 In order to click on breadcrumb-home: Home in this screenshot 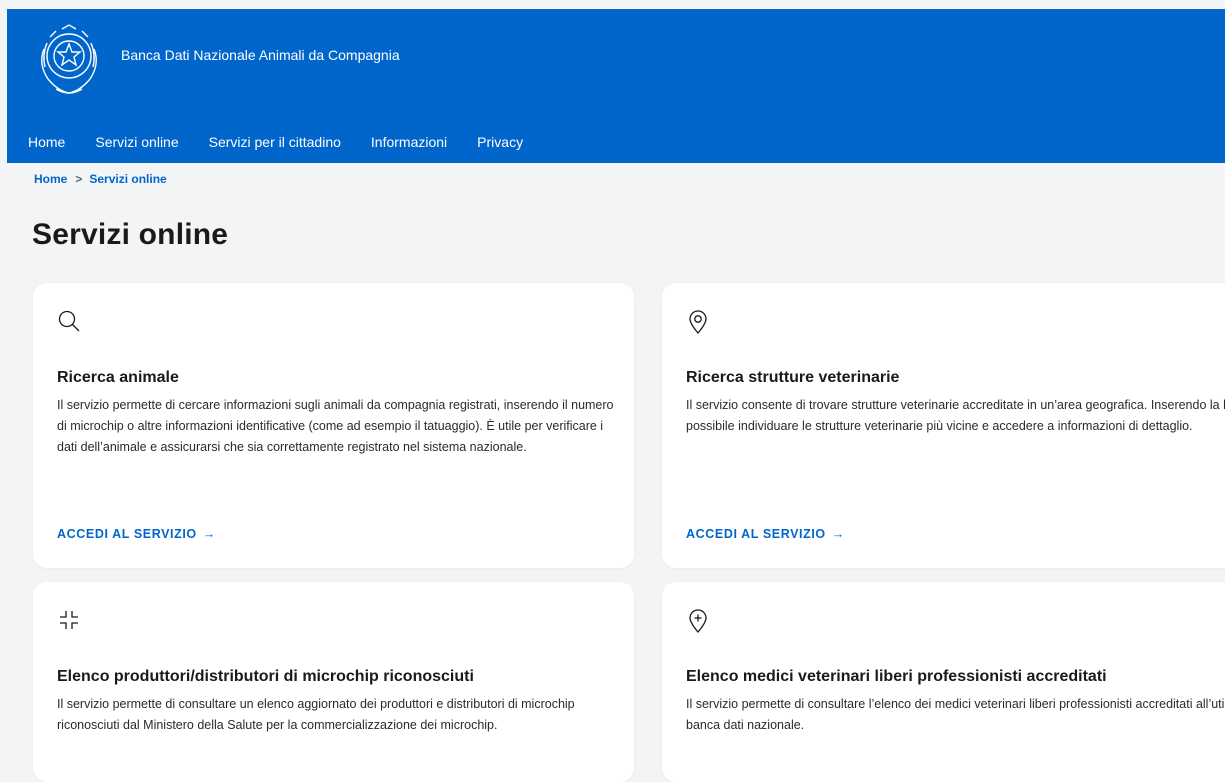, I will do `click(50, 179)`.